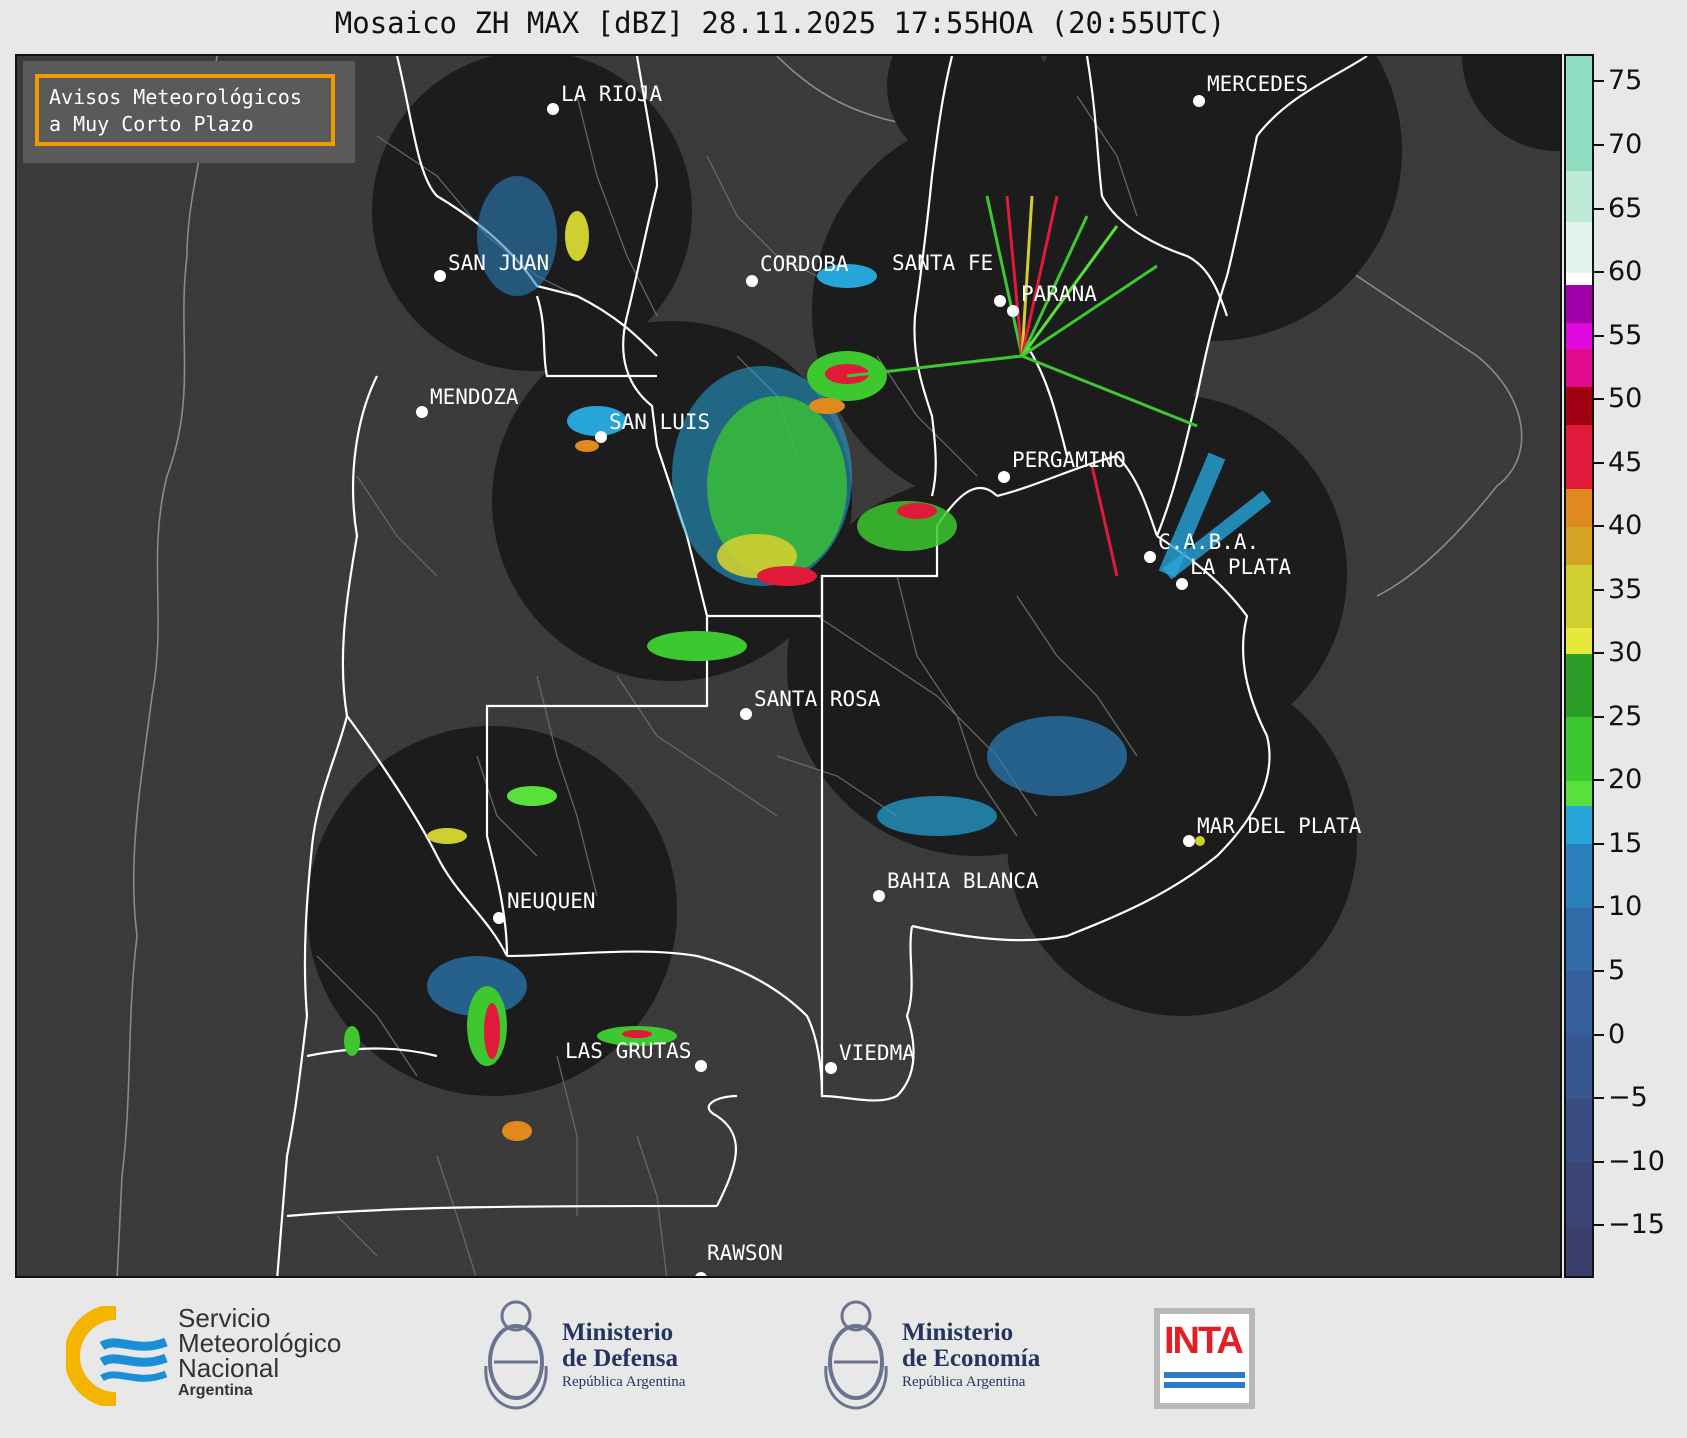  I want to click on city-label-cordoba: CORDOBA, so click(804, 264).